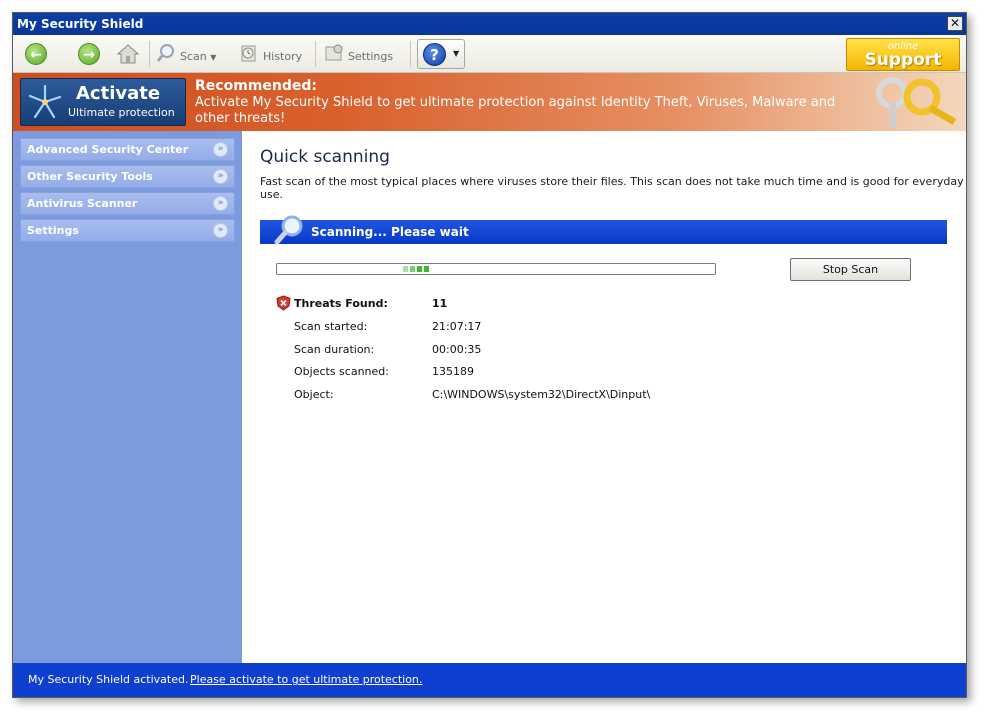 The width and height of the screenshot is (988, 719). I want to click on activate-button: Activate Ultimate protection, so click(103, 102).